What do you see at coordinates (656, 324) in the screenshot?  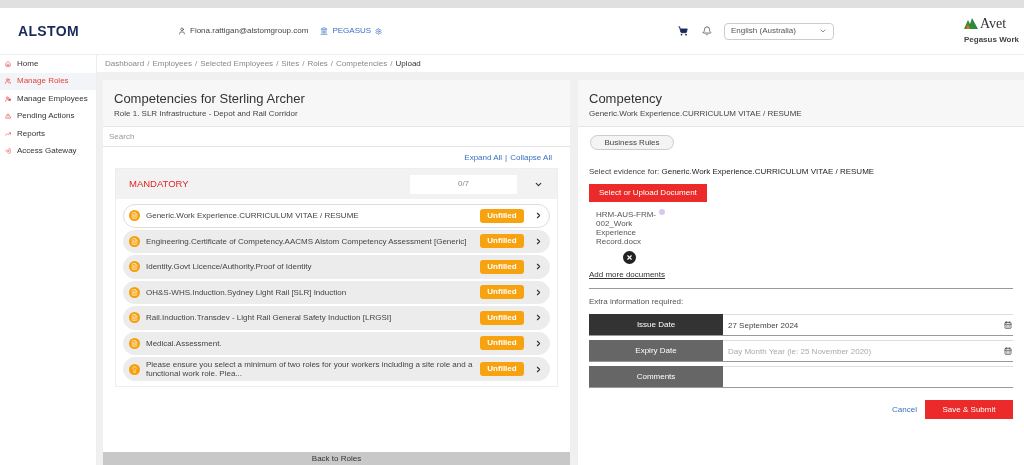 I see `field-label: Issue Date` at bounding box center [656, 324].